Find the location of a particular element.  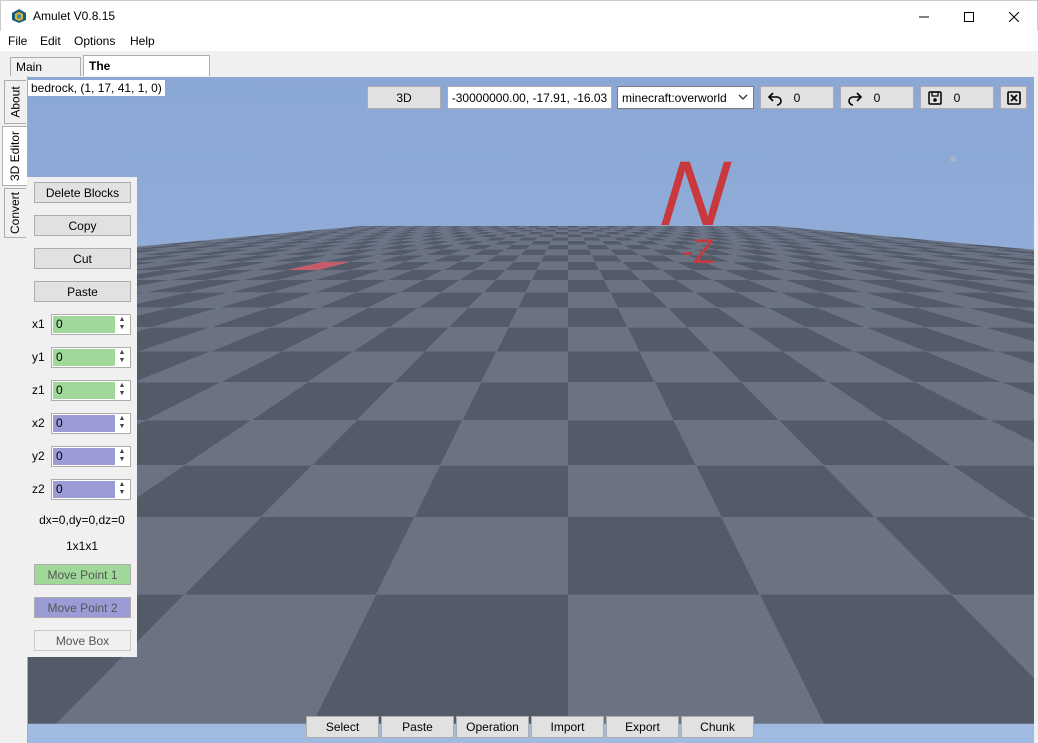

save-button: 0 is located at coordinates (957, 97).